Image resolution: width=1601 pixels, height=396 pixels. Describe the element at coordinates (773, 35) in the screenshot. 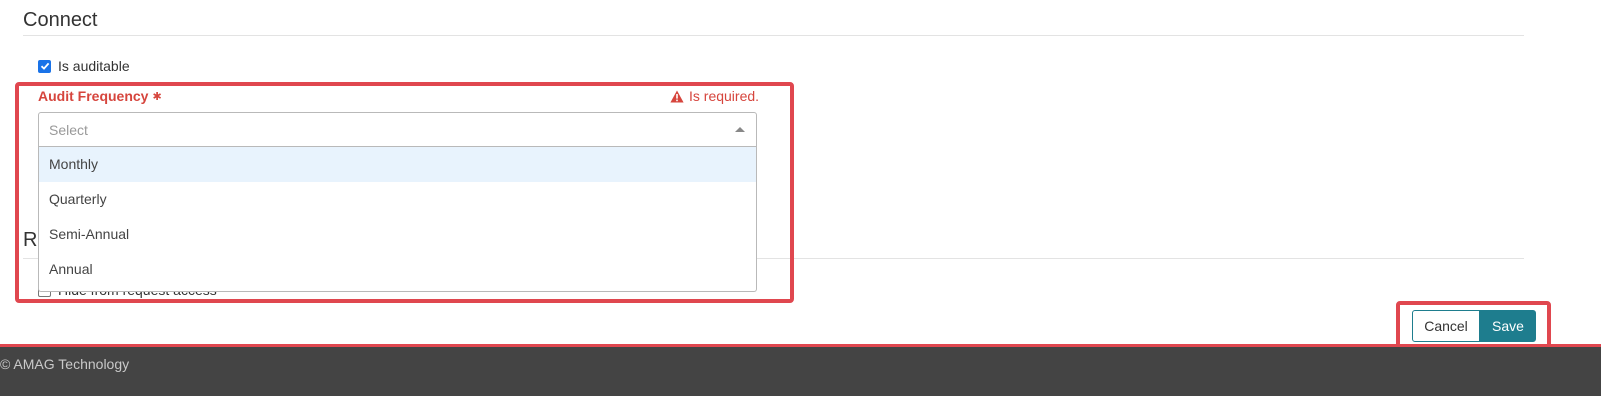

I see `section-divider` at that location.